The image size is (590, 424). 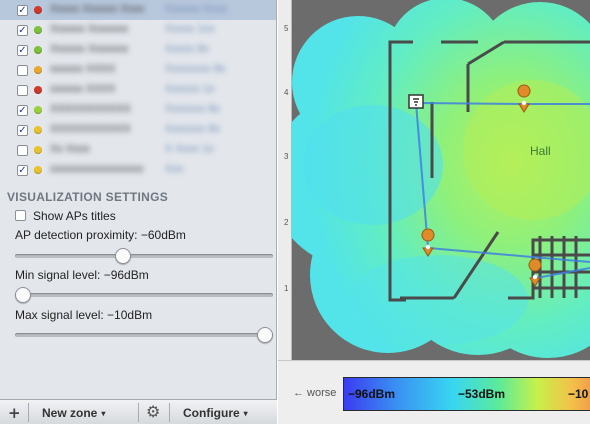 I want to click on ap-list-row: xxxxxx XXXX Xxxxxxxx 8x, so click(x=138, y=70).